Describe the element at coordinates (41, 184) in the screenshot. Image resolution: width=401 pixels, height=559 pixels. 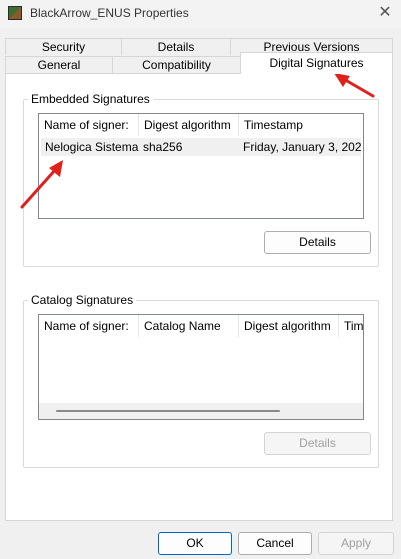
I see `arrow-to-signer-row` at that location.